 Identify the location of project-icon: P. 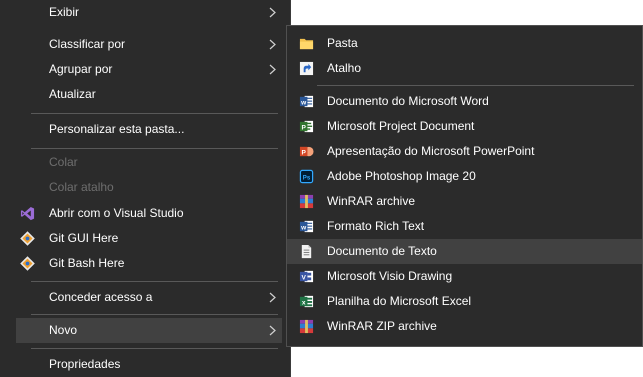
(306, 126).